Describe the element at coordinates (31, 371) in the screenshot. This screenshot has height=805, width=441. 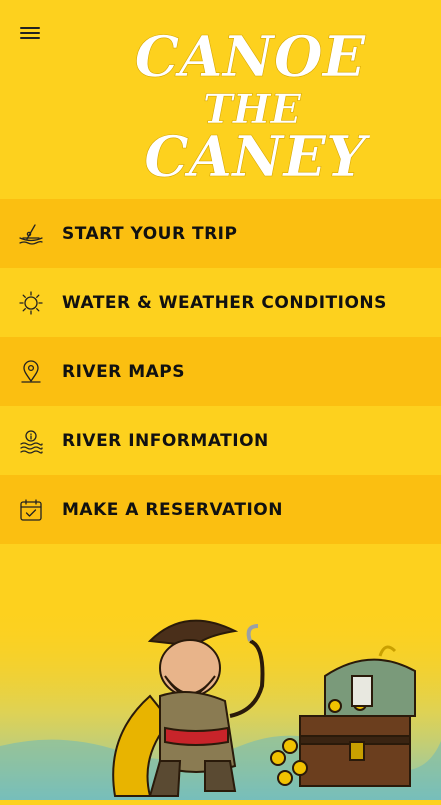
I see `map-pin-icon` at that location.